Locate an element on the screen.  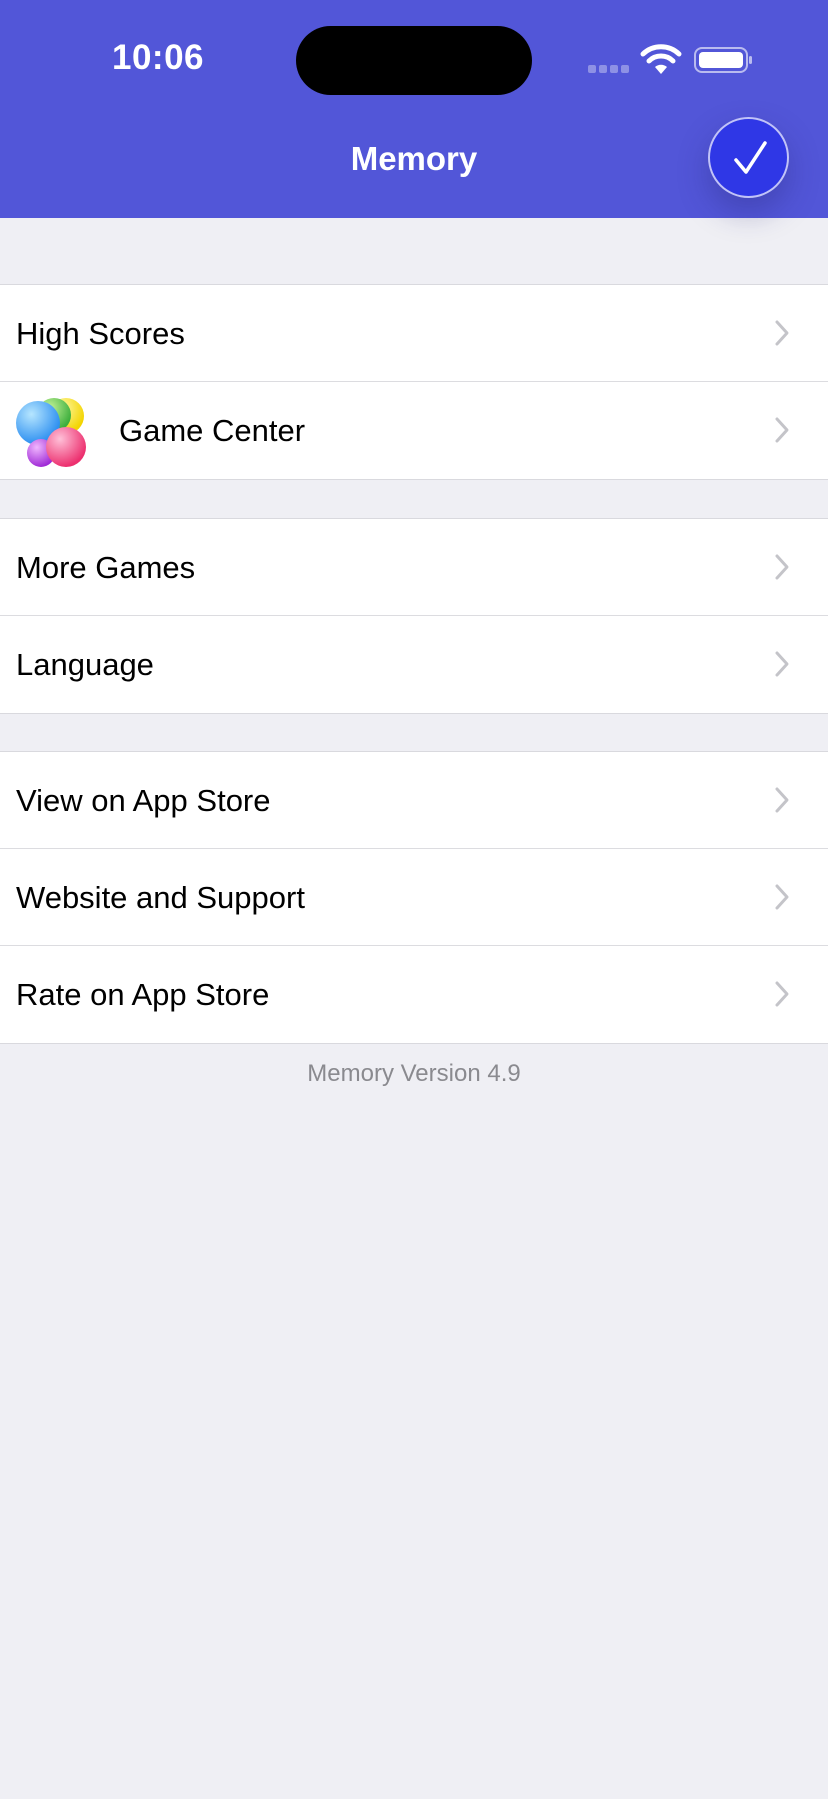
done-button is located at coordinates (748, 157).